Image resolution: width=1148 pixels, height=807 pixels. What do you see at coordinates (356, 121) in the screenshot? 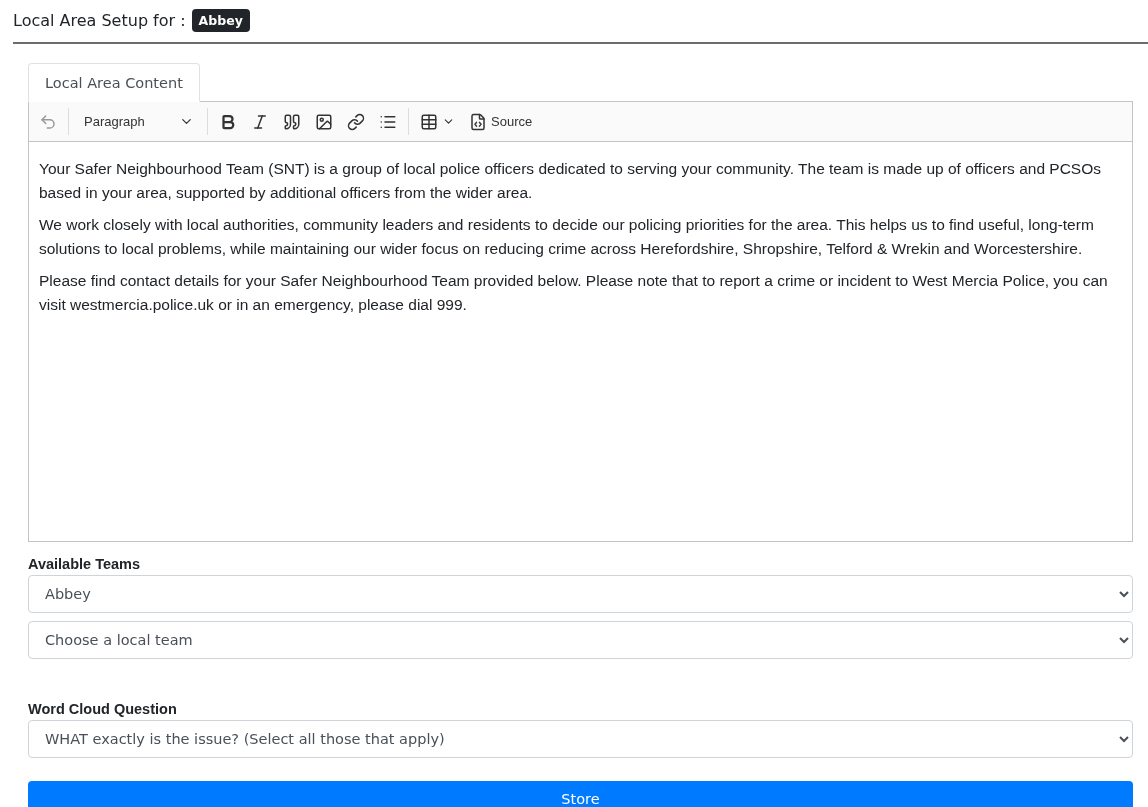
I see `link-icon` at bounding box center [356, 121].